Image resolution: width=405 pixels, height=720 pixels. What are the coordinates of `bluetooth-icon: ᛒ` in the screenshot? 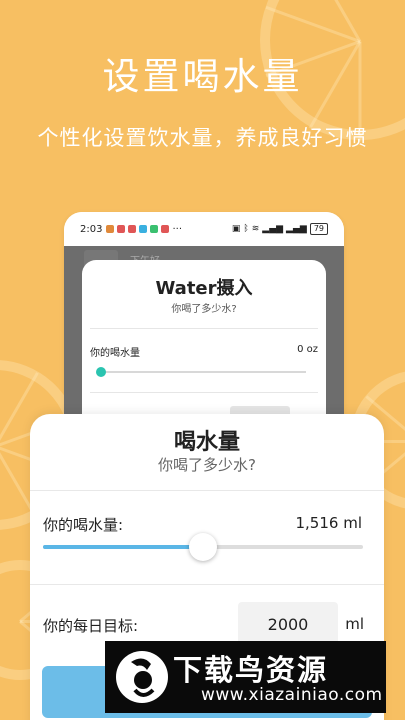 It's located at (246, 229).